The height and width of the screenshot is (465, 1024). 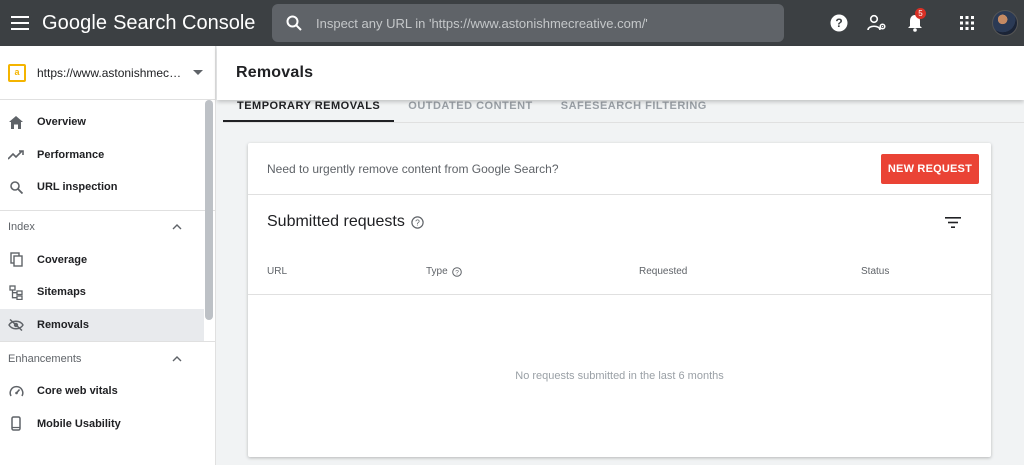 What do you see at coordinates (750, 271) in the screenshot?
I see `column-header-requested: Requested` at bounding box center [750, 271].